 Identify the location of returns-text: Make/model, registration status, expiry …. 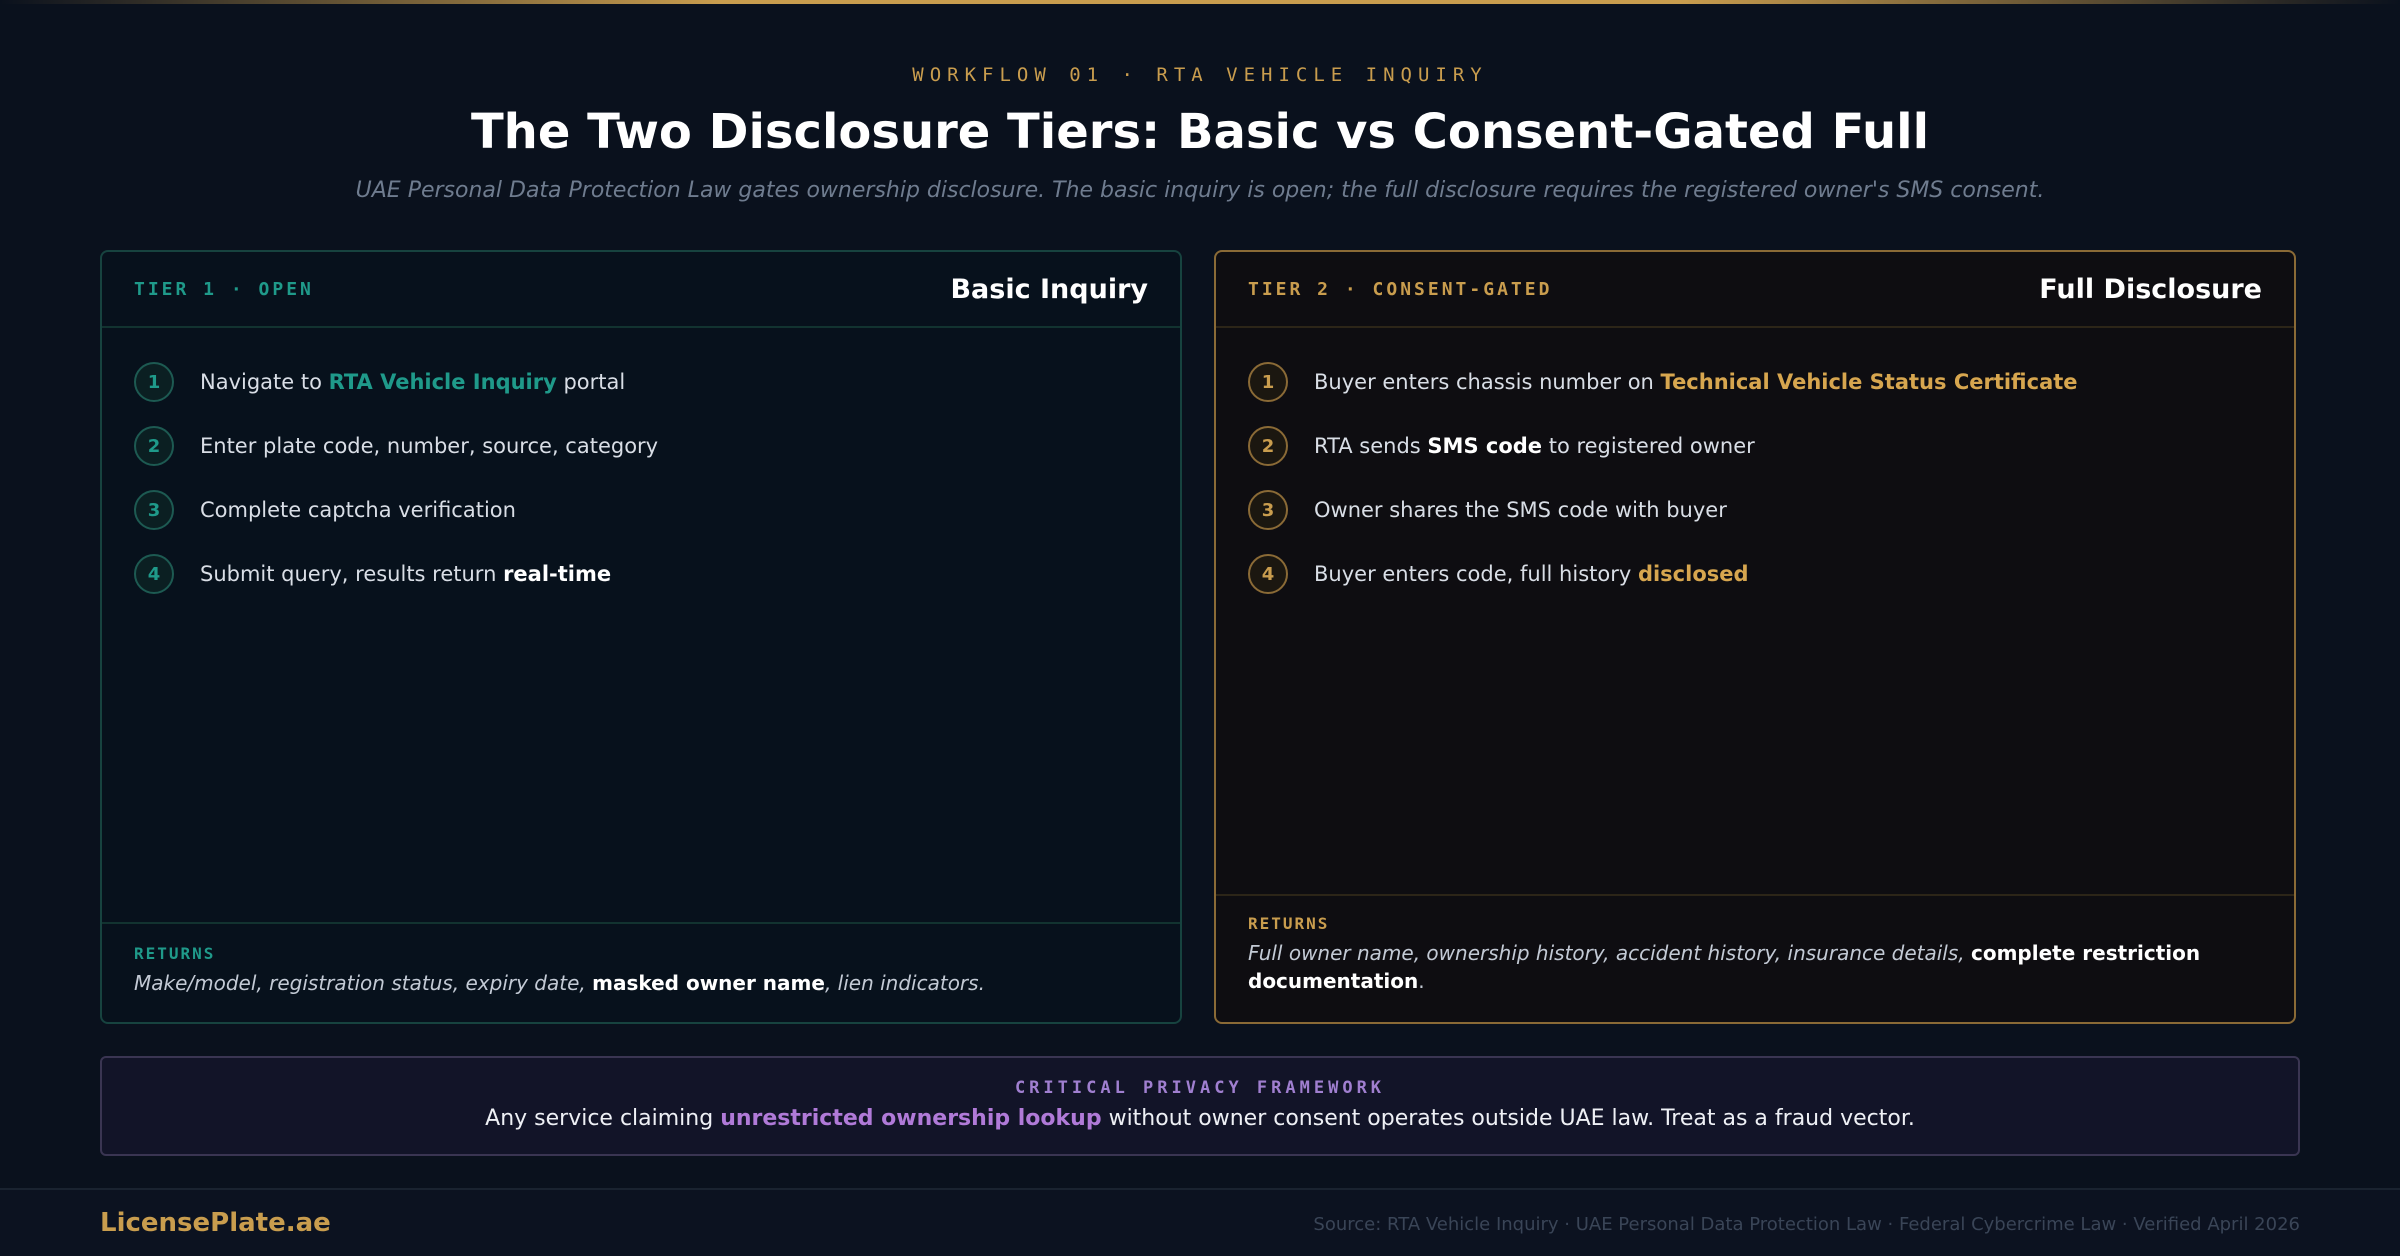
(559, 983).